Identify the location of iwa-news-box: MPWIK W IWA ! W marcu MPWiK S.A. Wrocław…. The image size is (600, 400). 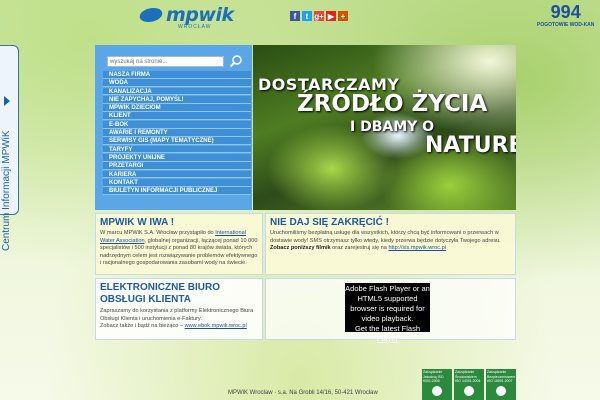
(179, 244).